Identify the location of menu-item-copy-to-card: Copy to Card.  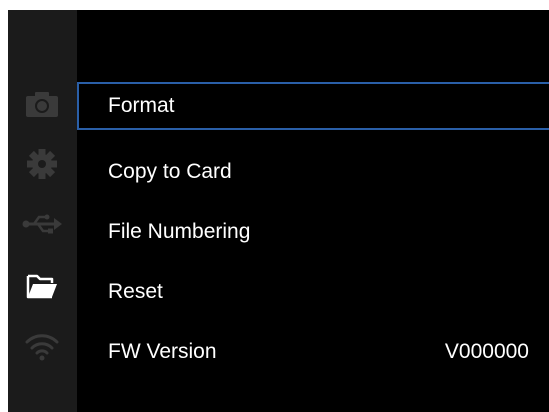
(313, 172).